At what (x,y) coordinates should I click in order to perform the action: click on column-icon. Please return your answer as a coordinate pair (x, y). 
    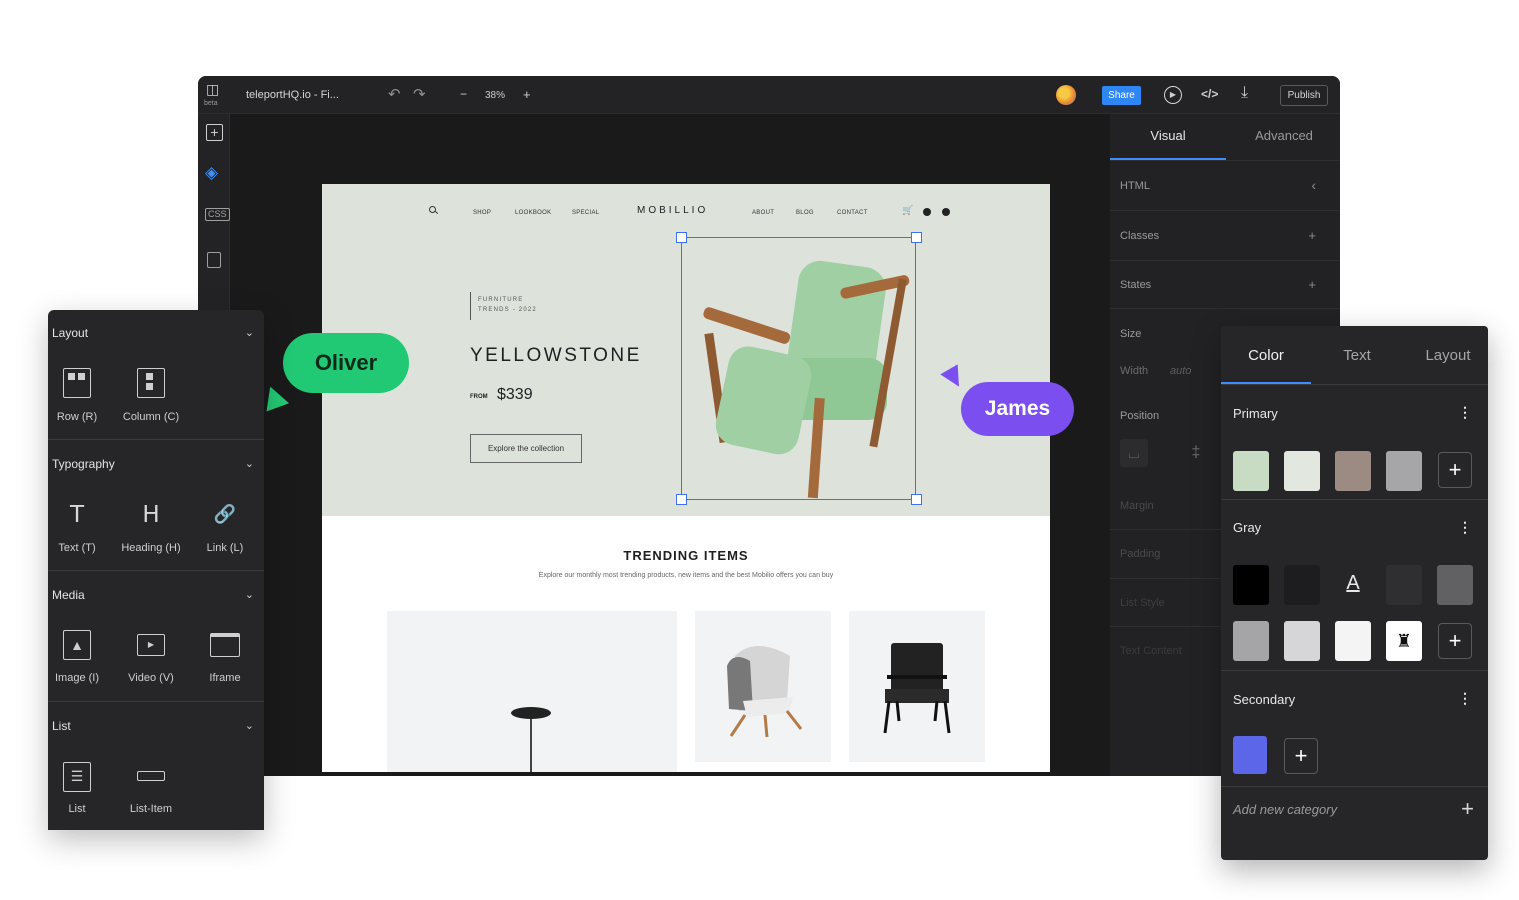
    Looking at the image, I should click on (151, 383).